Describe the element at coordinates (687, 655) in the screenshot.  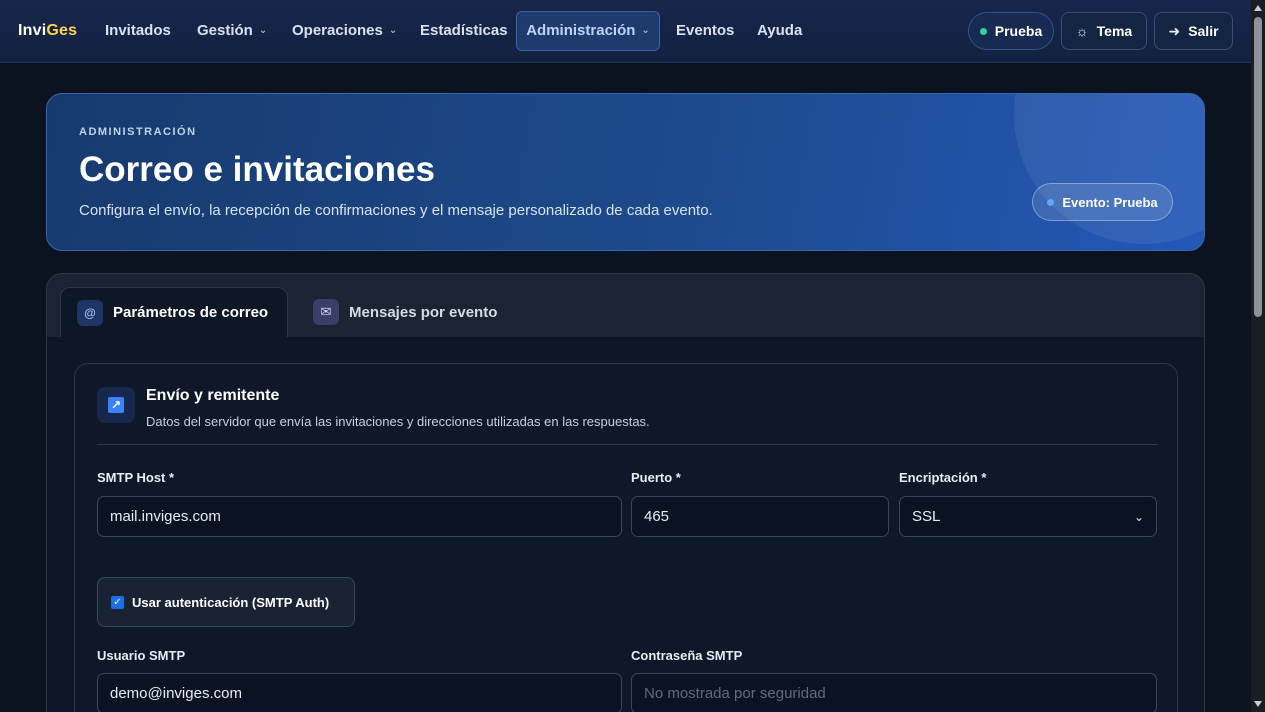
I see `smtp-password-label: Contraseña SMTP` at that location.